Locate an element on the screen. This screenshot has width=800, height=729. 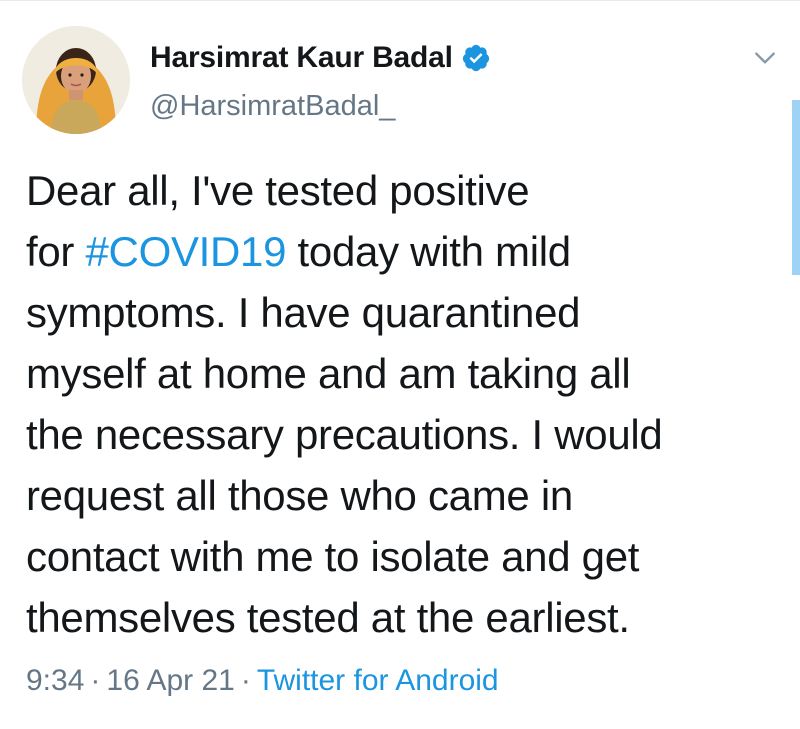
text-segment: Dear all, I've tested positive is located at coordinates (278, 190).